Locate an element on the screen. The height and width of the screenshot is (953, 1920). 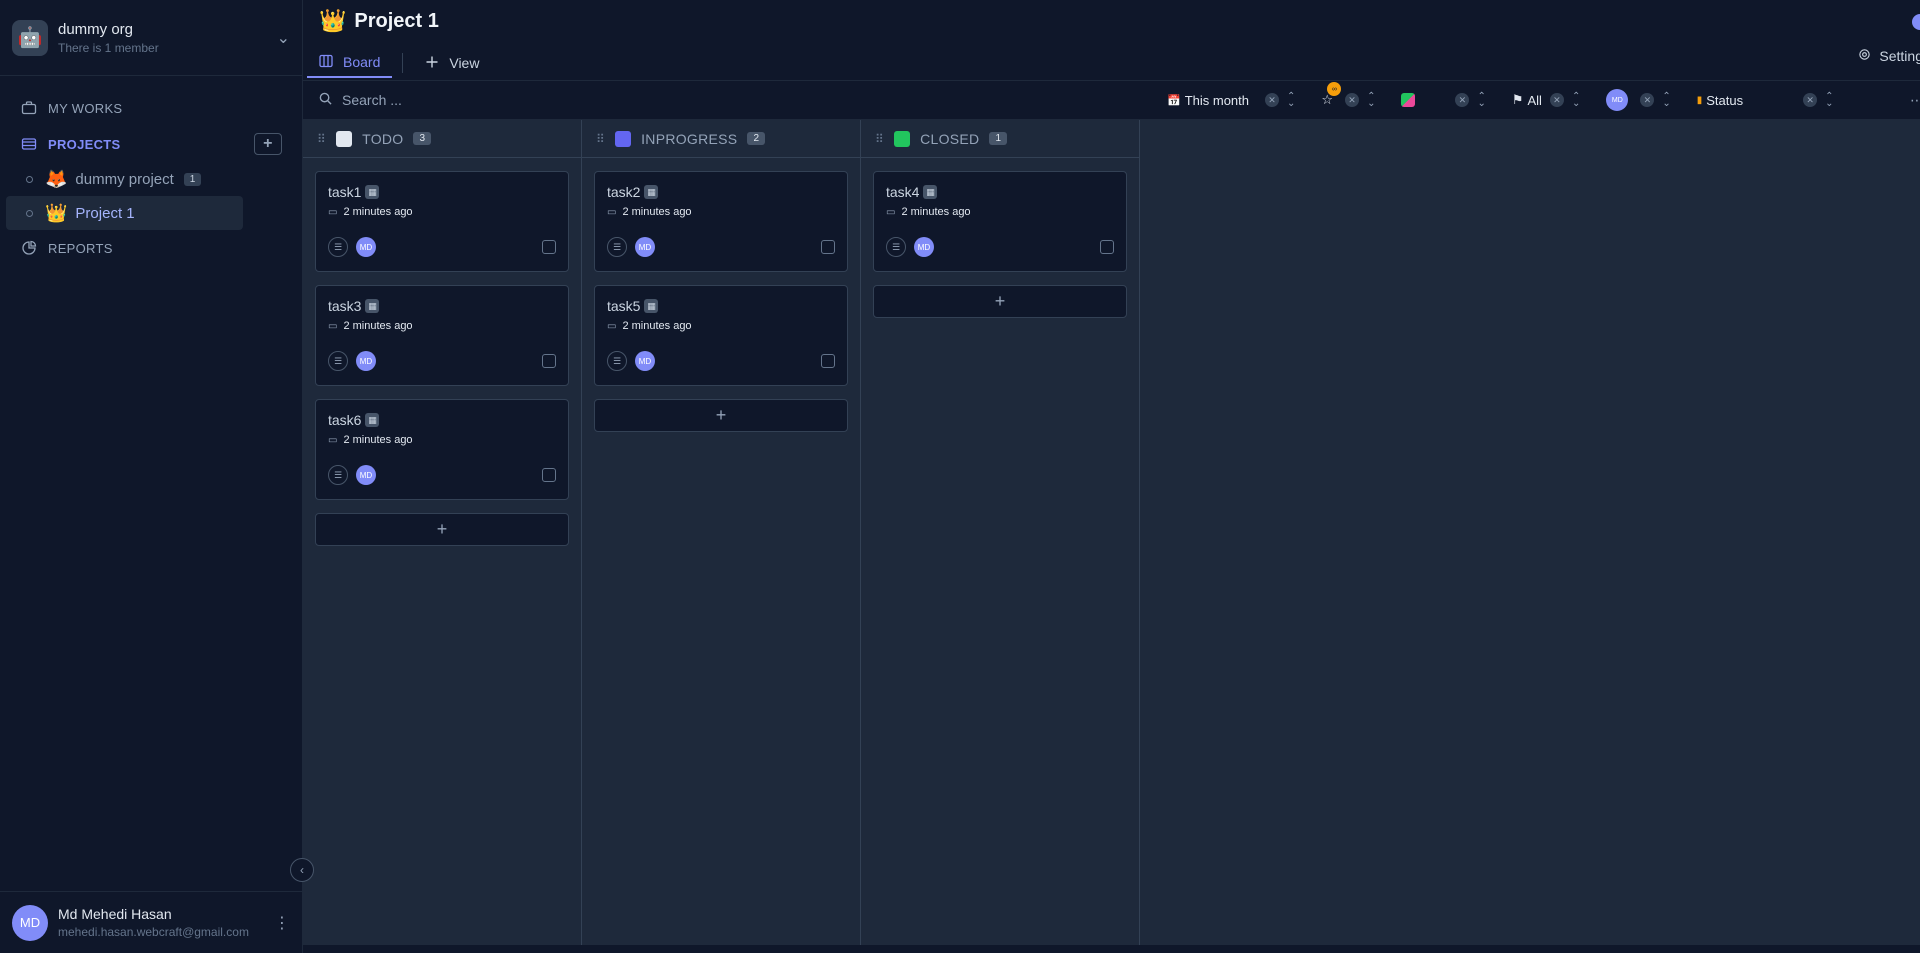
sidebar-item-label: REPORTS is located at coordinates (80, 248).